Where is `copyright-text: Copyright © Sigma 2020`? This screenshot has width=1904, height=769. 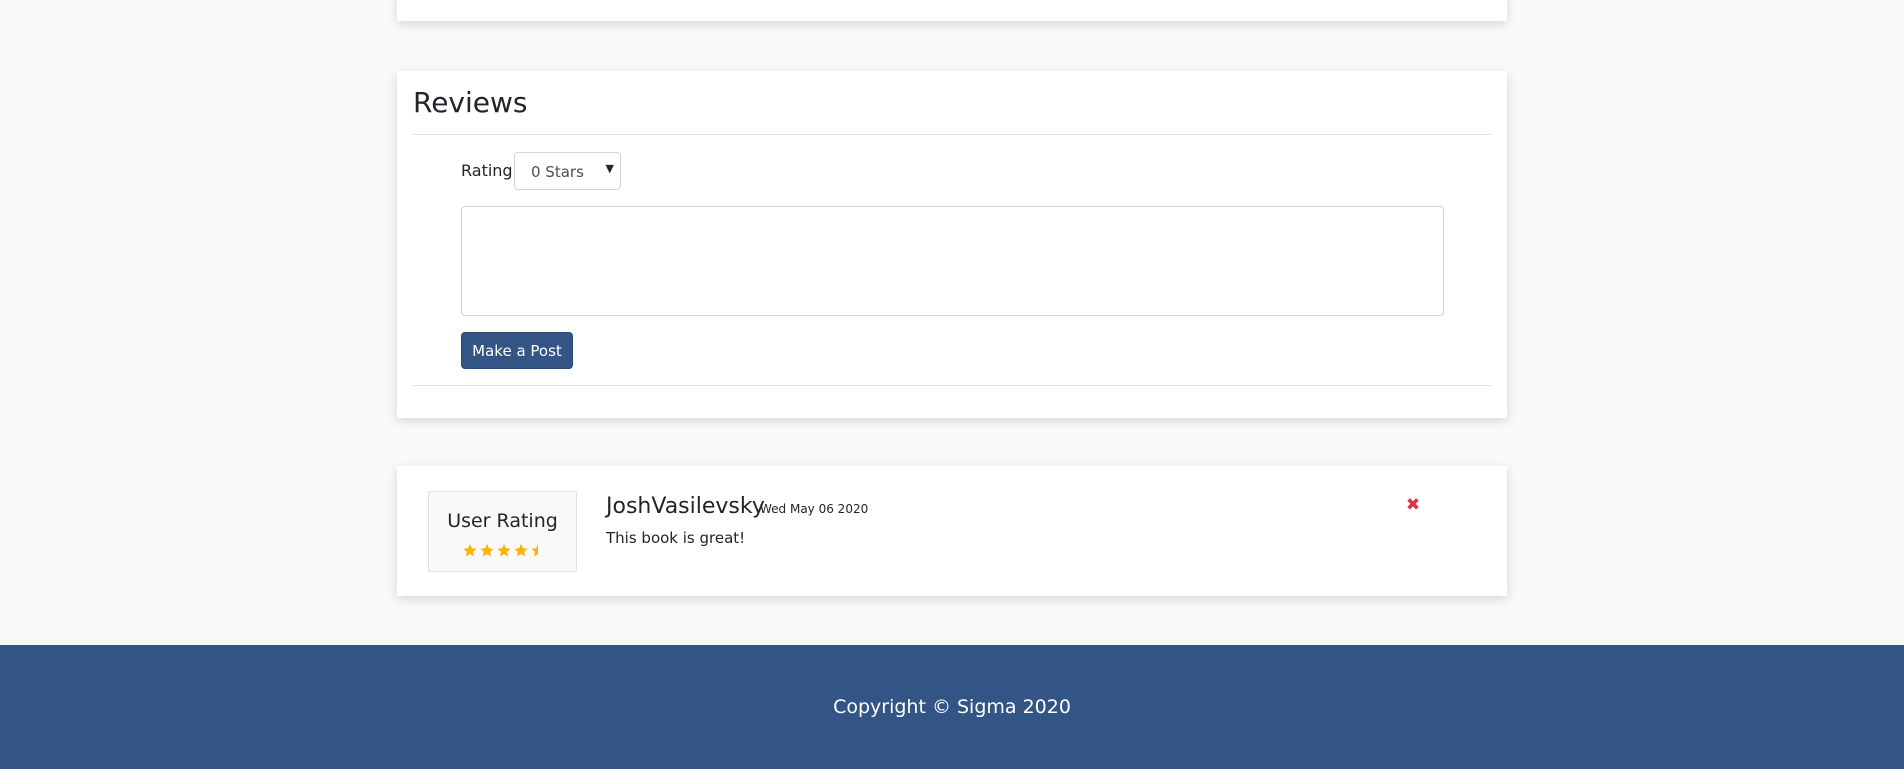 copyright-text: Copyright © Sigma 2020 is located at coordinates (952, 707).